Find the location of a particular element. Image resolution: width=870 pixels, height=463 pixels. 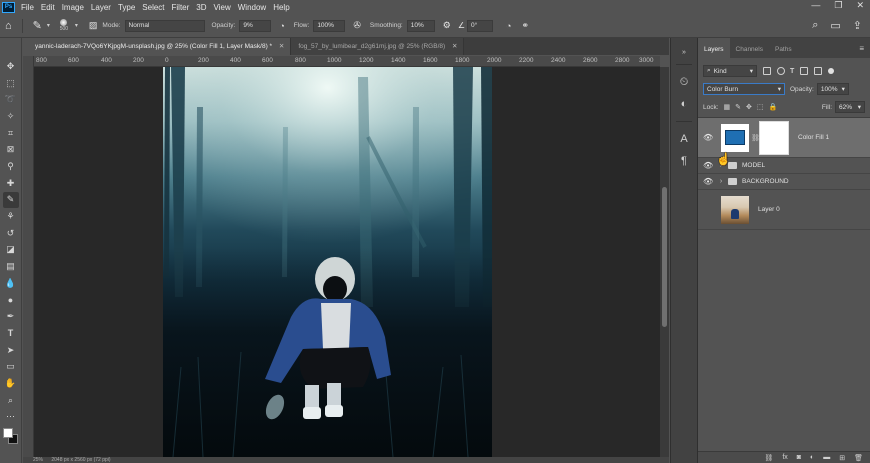

layer-thumbnail is located at coordinates (735, 209).